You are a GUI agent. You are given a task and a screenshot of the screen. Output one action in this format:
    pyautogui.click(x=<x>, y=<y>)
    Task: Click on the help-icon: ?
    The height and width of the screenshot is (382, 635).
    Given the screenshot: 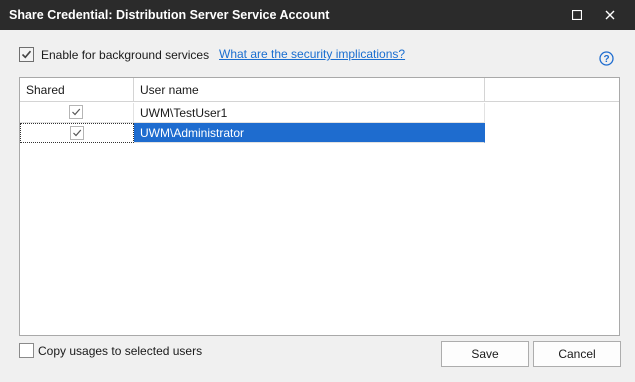 What is the action you would take?
    pyautogui.click(x=606, y=58)
    